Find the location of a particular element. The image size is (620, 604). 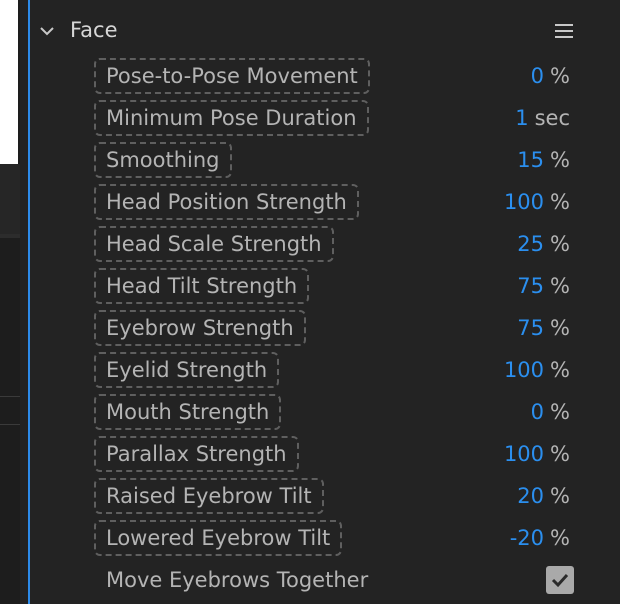

parameter-label: Lowered Eyebrow Tilt is located at coordinates (218, 538).